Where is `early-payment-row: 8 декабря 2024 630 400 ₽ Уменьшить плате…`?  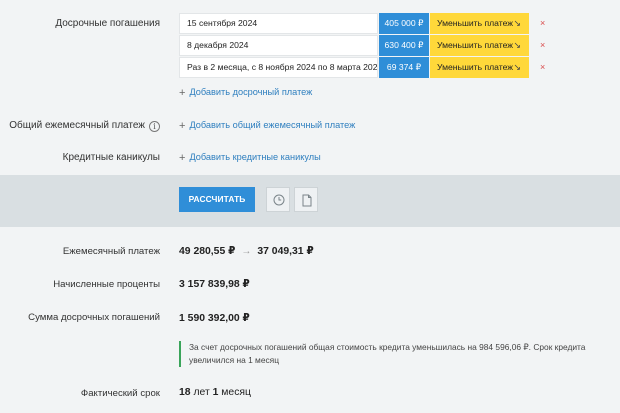 early-payment-row: 8 декабря 2024 630 400 ₽ Уменьшить плате… is located at coordinates (362, 45).